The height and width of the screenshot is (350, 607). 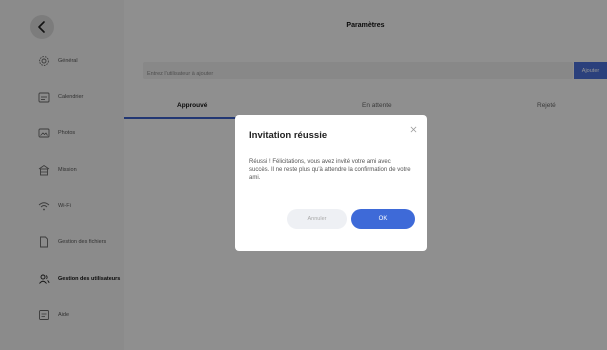 I want to click on close-button, so click(x=413, y=129).